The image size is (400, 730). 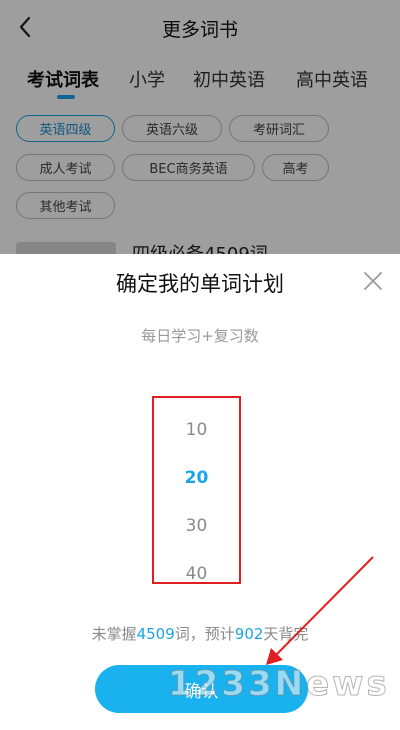 I want to click on picker-option: 40, so click(x=196, y=574).